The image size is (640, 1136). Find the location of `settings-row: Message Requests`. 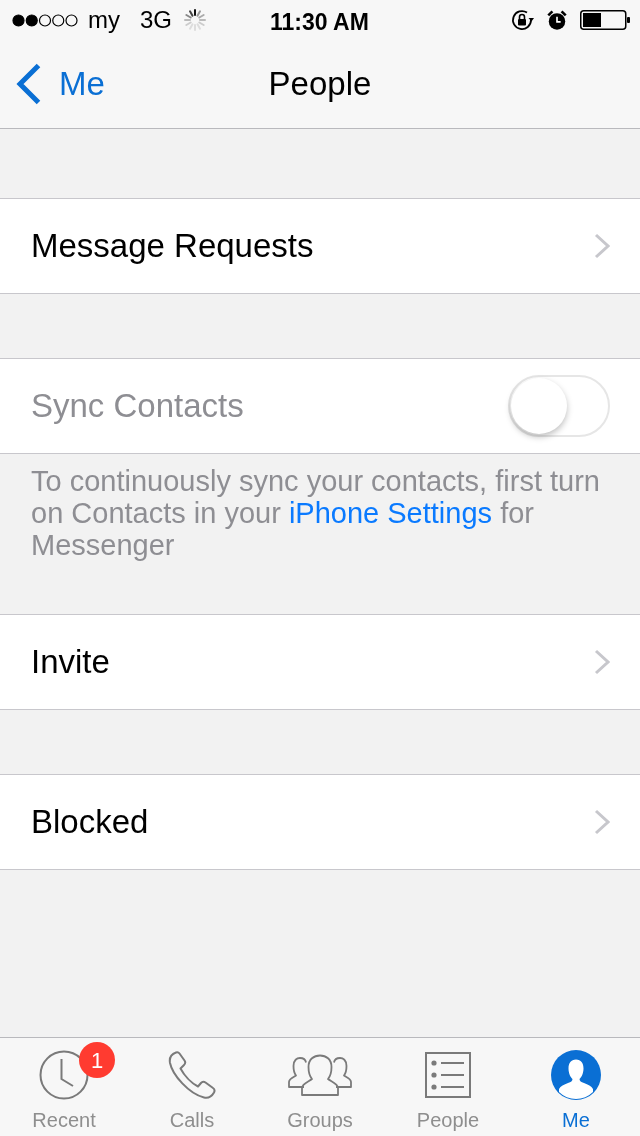

settings-row: Message Requests is located at coordinates (320, 246).